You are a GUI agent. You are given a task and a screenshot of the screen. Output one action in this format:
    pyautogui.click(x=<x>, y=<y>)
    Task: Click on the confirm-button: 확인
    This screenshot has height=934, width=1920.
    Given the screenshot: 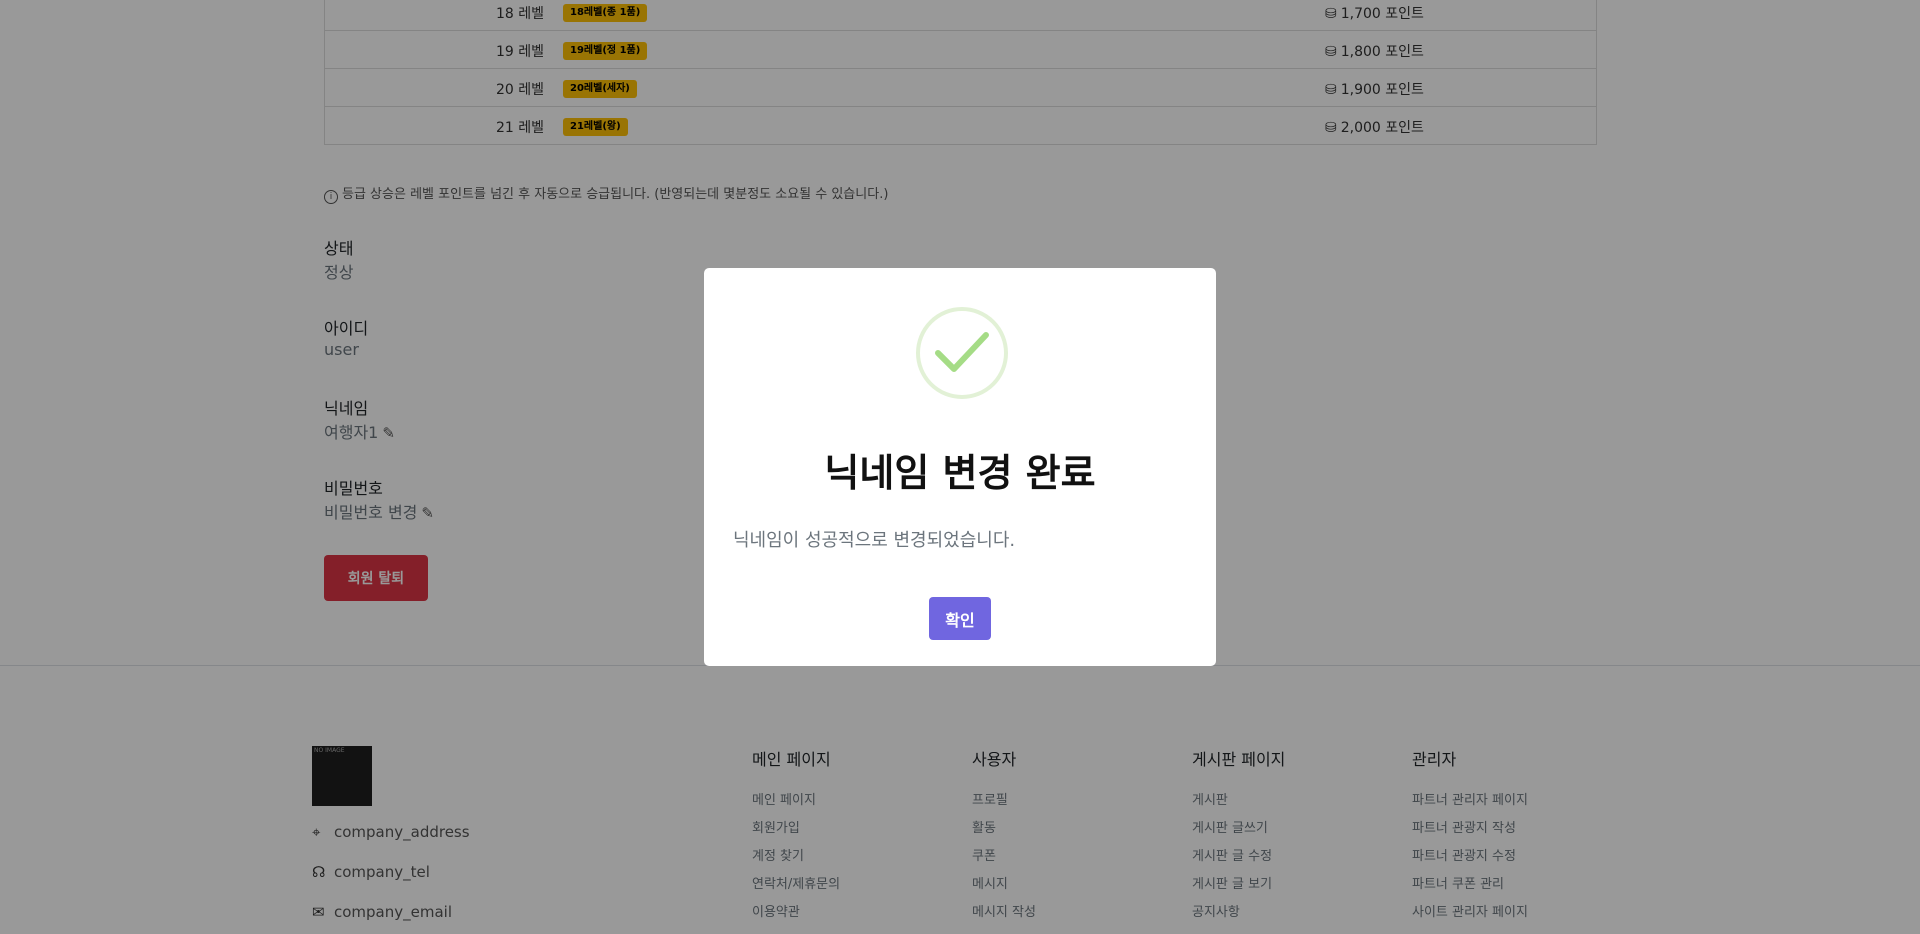 What is the action you would take?
    pyautogui.click(x=960, y=618)
    